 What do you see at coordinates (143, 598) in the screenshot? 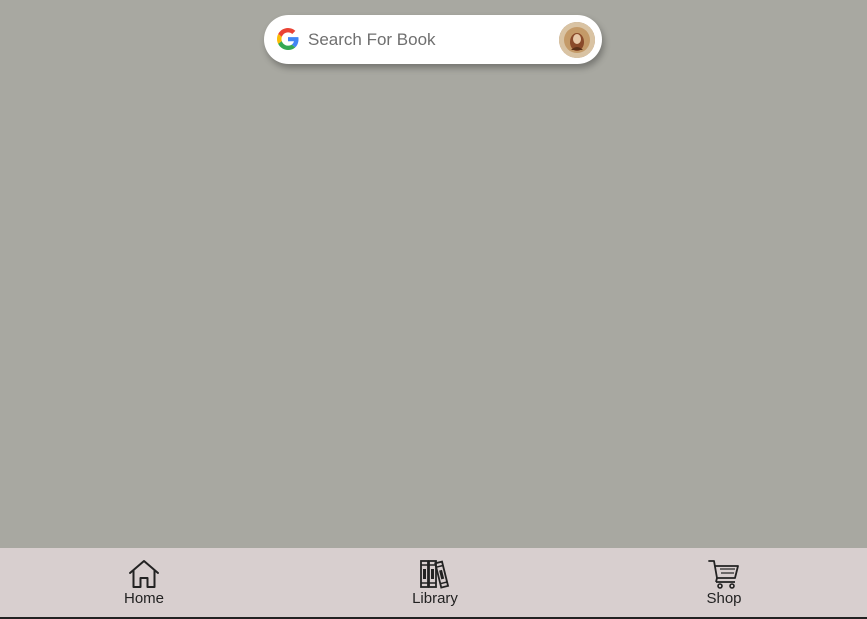
I see `nav-label-home: Home` at bounding box center [143, 598].